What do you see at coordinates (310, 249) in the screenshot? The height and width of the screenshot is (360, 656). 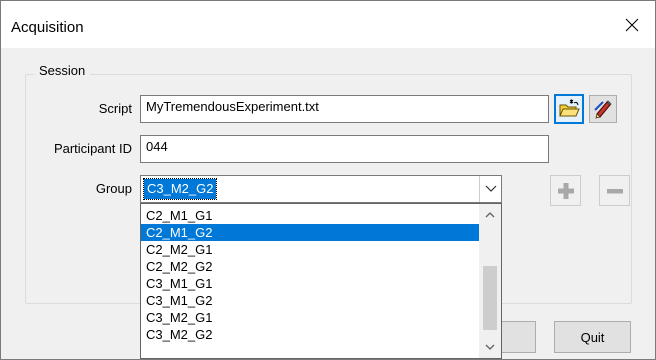 I see `list-item: C2_M2_G1` at bounding box center [310, 249].